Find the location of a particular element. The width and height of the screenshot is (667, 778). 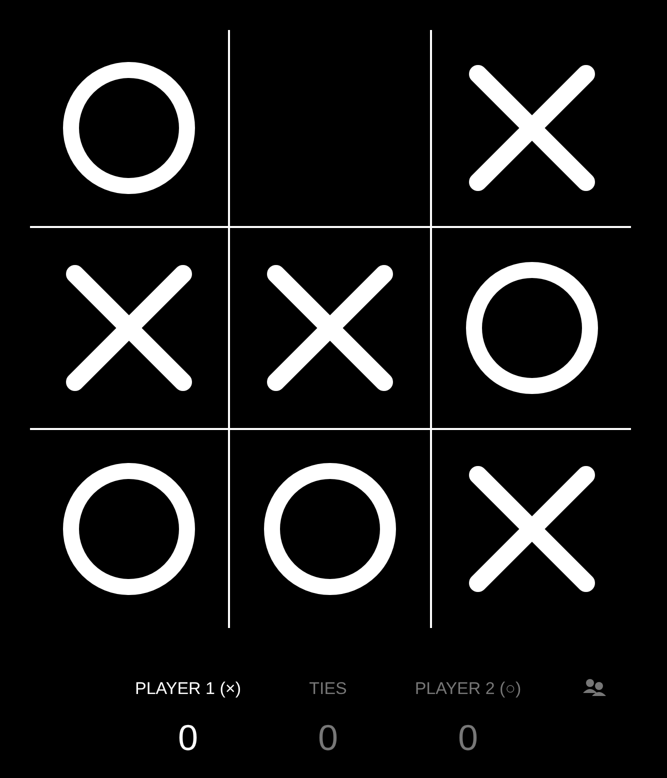

score-label: PLAYER 2 (○) is located at coordinates (468, 689).